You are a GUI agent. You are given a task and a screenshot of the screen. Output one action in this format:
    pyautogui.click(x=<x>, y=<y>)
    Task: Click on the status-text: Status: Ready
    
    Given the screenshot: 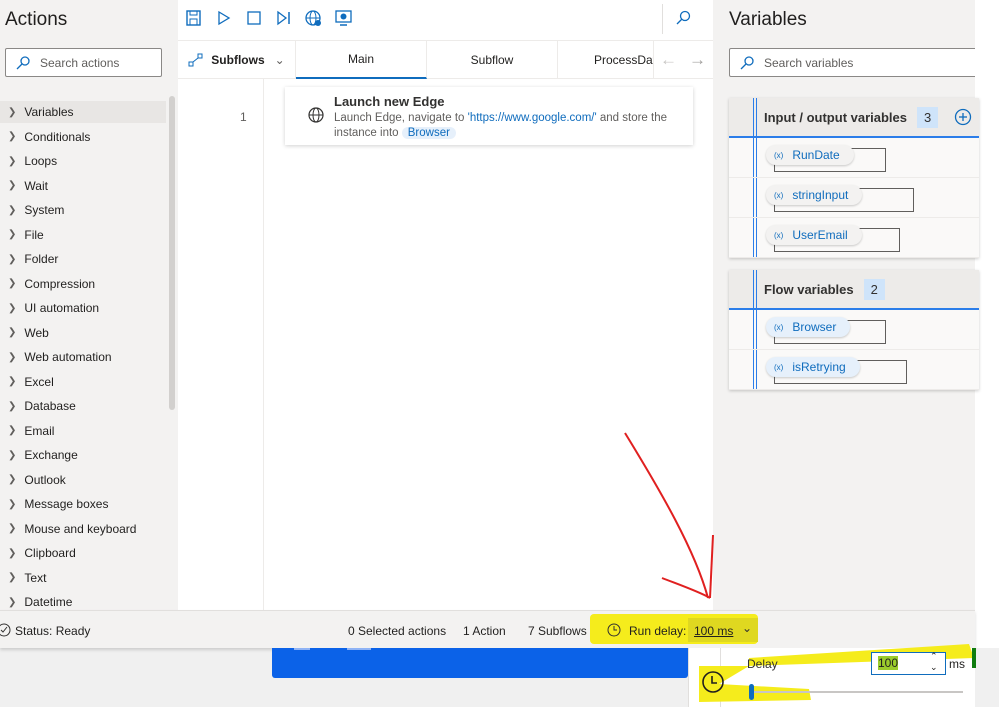 What is the action you would take?
    pyautogui.click(x=53, y=631)
    